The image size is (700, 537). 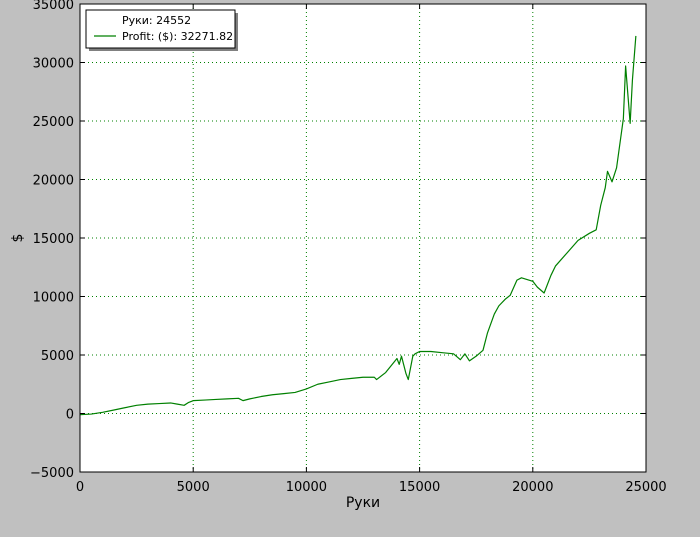 What do you see at coordinates (52, 473) in the screenshot?
I see `y-tick-label: −5000` at bounding box center [52, 473].